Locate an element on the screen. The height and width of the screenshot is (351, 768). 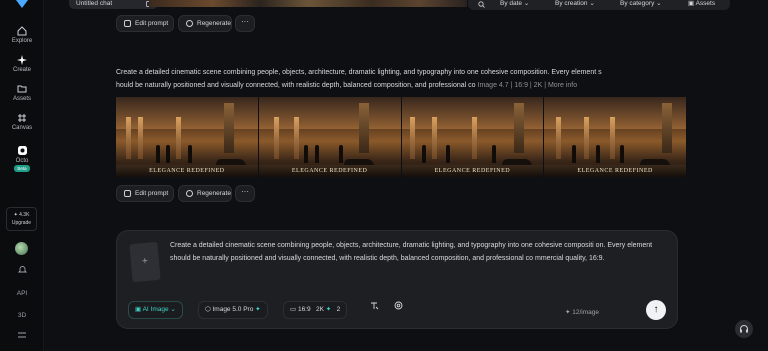
filter-label: By category is located at coordinates (637, 3).